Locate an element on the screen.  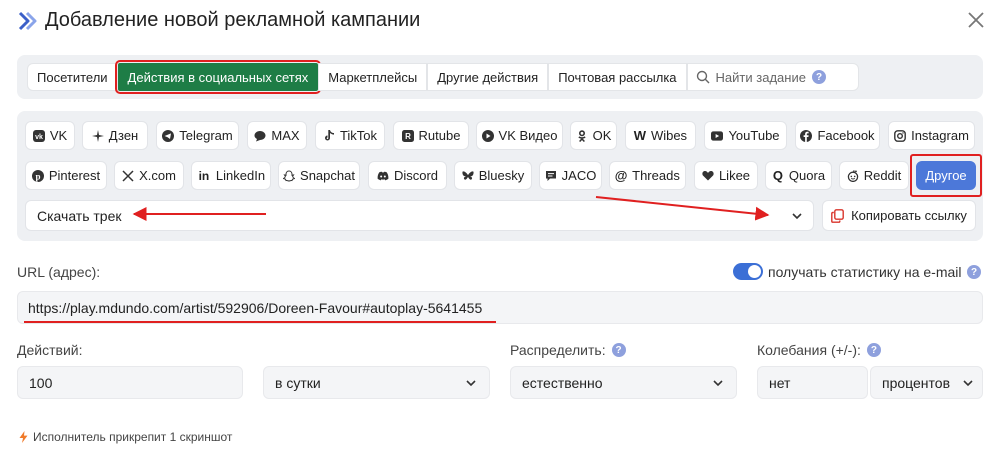
chip-dzen: Дзен is located at coordinates (115, 135).